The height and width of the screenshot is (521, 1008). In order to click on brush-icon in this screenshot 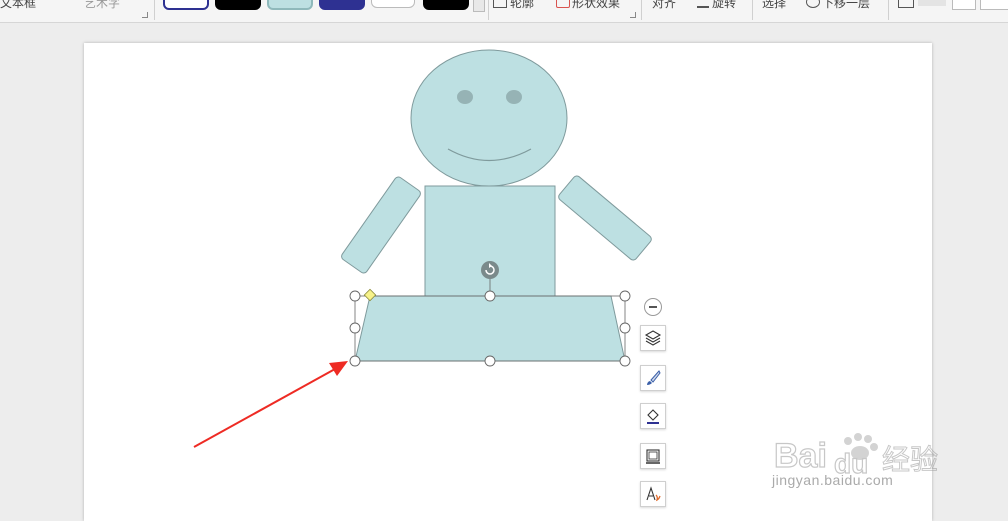, I will do `click(654, 377)`.